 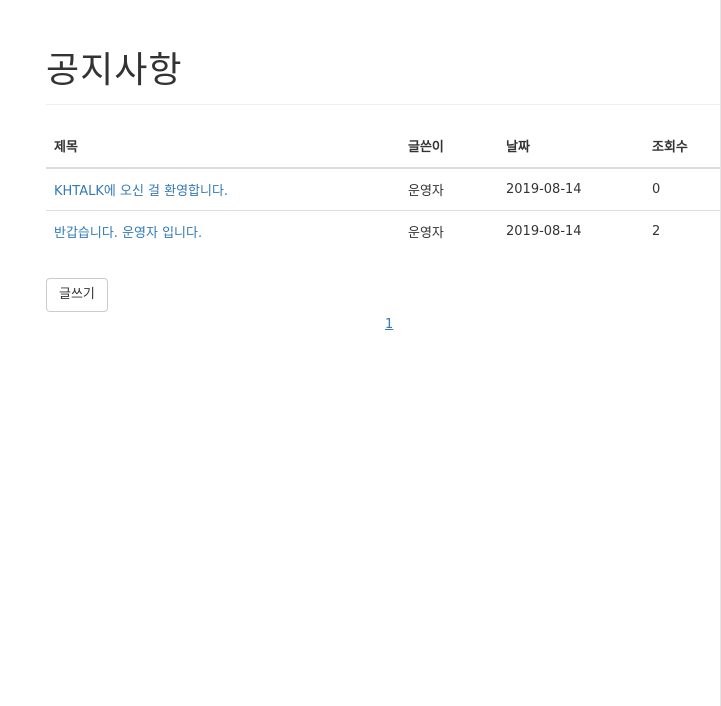 What do you see at coordinates (571, 146) in the screenshot?
I see `header-date: 날짜` at bounding box center [571, 146].